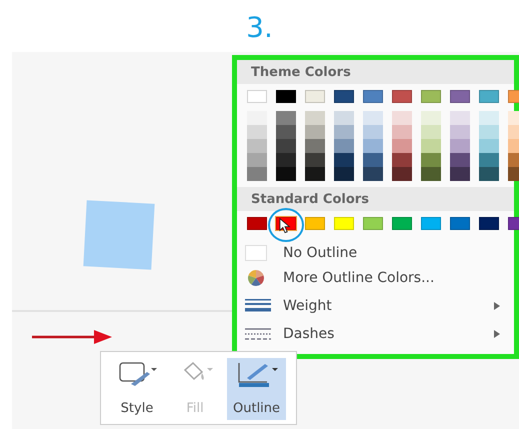 This screenshot has height=429, width=519. Describe the element at coordinates (375, 334) in the screenshot. I see `menu-item: Dashes` at that location.